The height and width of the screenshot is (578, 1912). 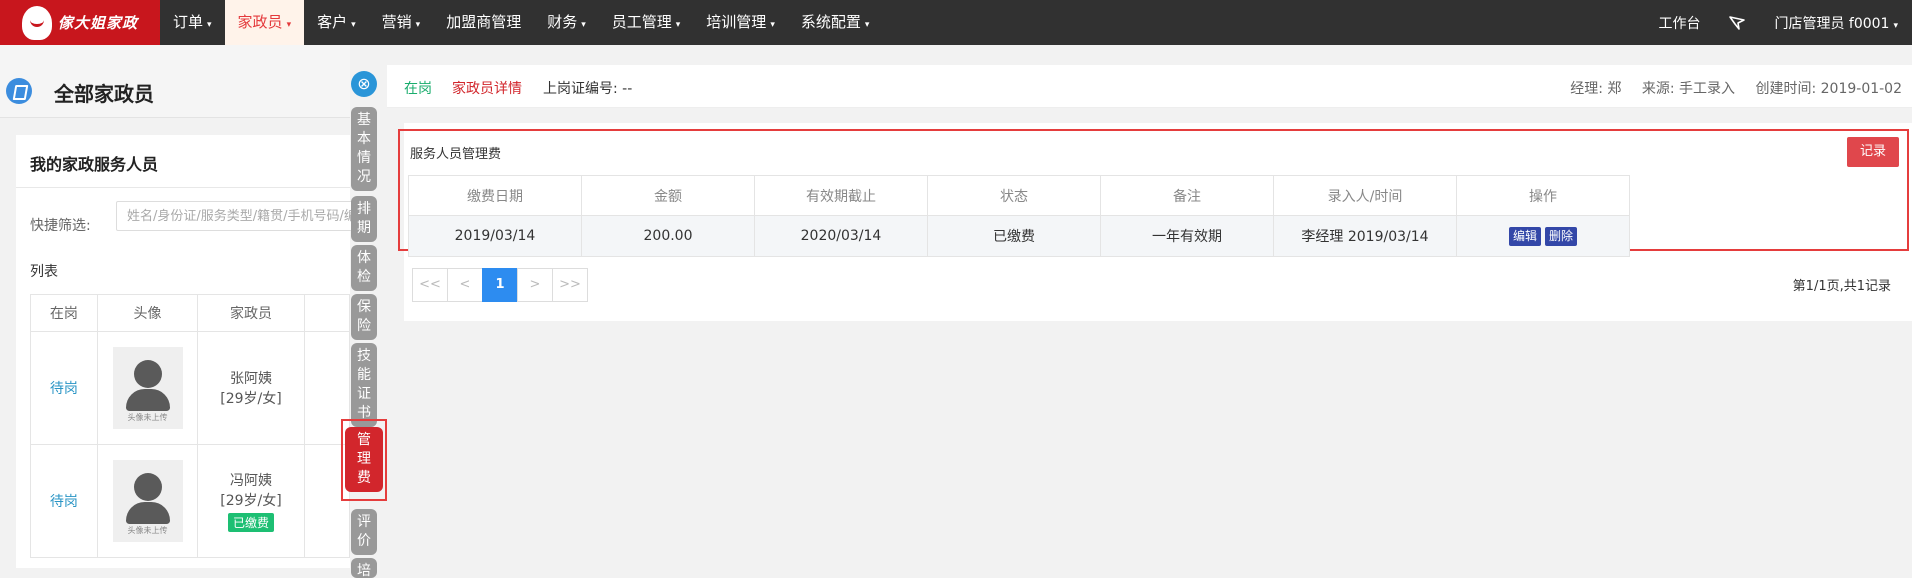 I want to click on name-cell: 冯阿姨 [29岁/女] 已缴费, so click(x=251, y=501).